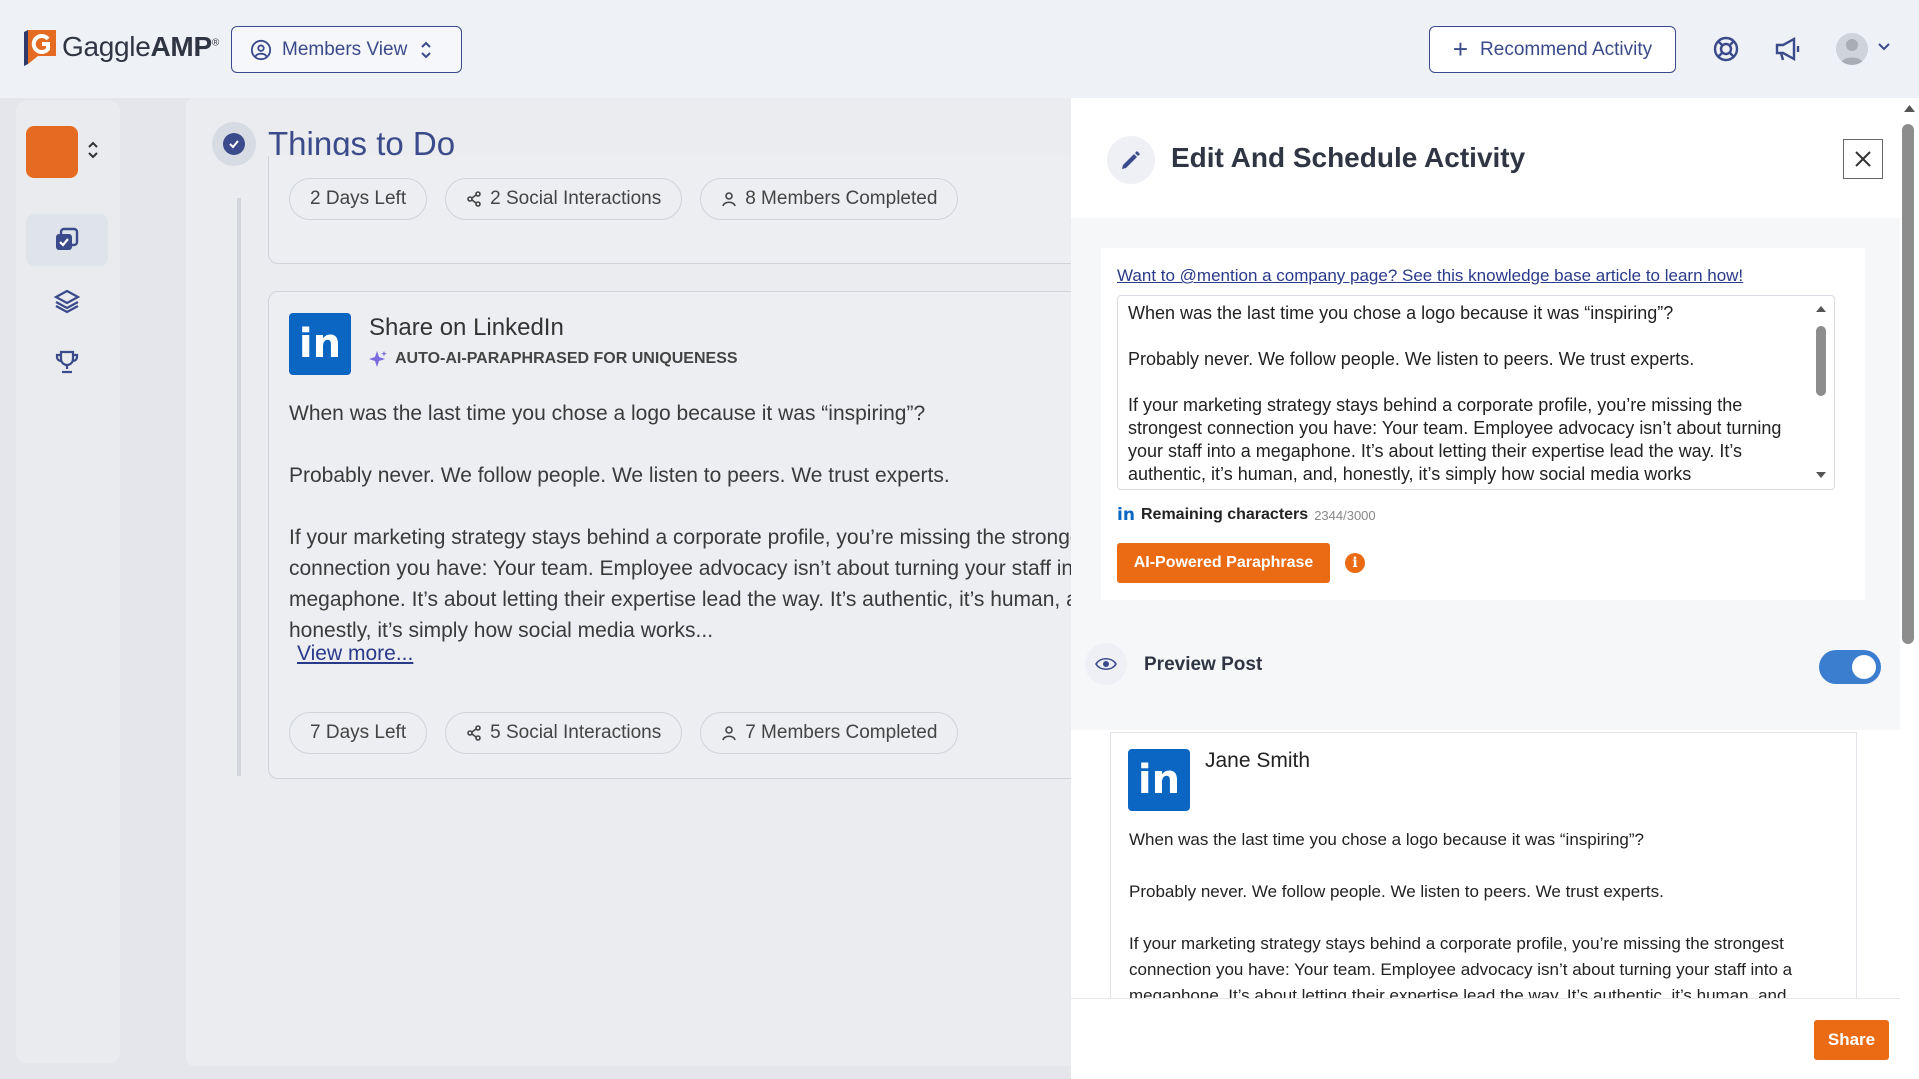 This screenshot has width=1919, height=1079. Describe the element at coordinates (1852, 52) in the screenshot. I see `avatar-silhouette-icon` at that location.